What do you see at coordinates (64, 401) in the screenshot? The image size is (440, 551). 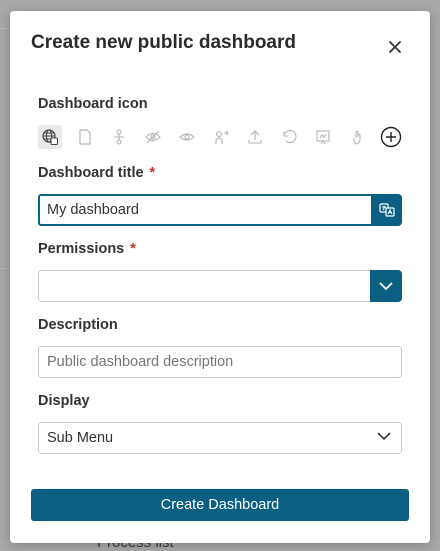 I see `display-label: Display` at bounding box center [64, 401].